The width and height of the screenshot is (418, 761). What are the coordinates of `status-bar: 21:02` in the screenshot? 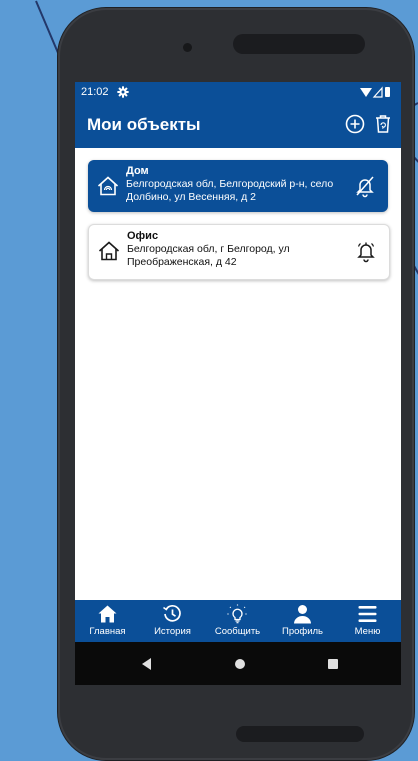 It's located at (238, 92).